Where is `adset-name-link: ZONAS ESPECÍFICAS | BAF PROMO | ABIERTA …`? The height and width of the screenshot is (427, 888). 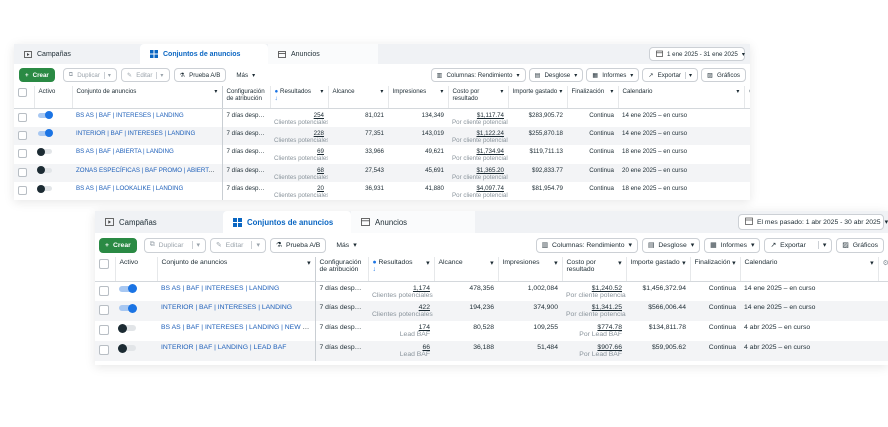
adset-name-link: ZONAS ESPECÍFICAS | BAF PROMO | ABIERTA … is located at coordinates (148, 170).